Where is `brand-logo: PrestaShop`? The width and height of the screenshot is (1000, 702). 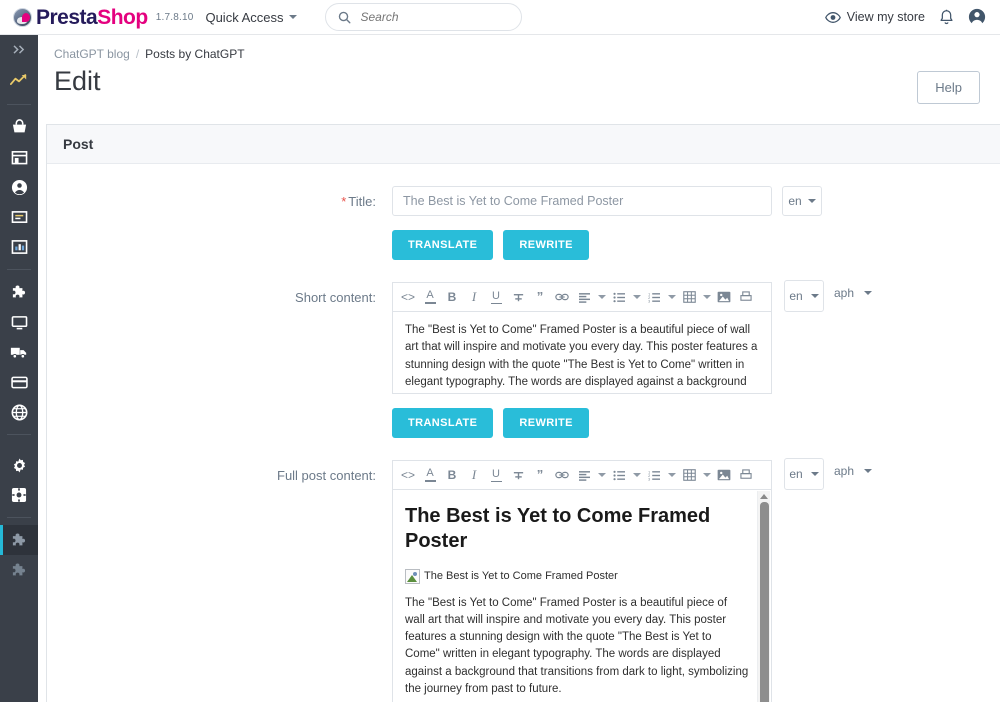 brand-logo: PrestaShop is located at coordinates (80, 17).